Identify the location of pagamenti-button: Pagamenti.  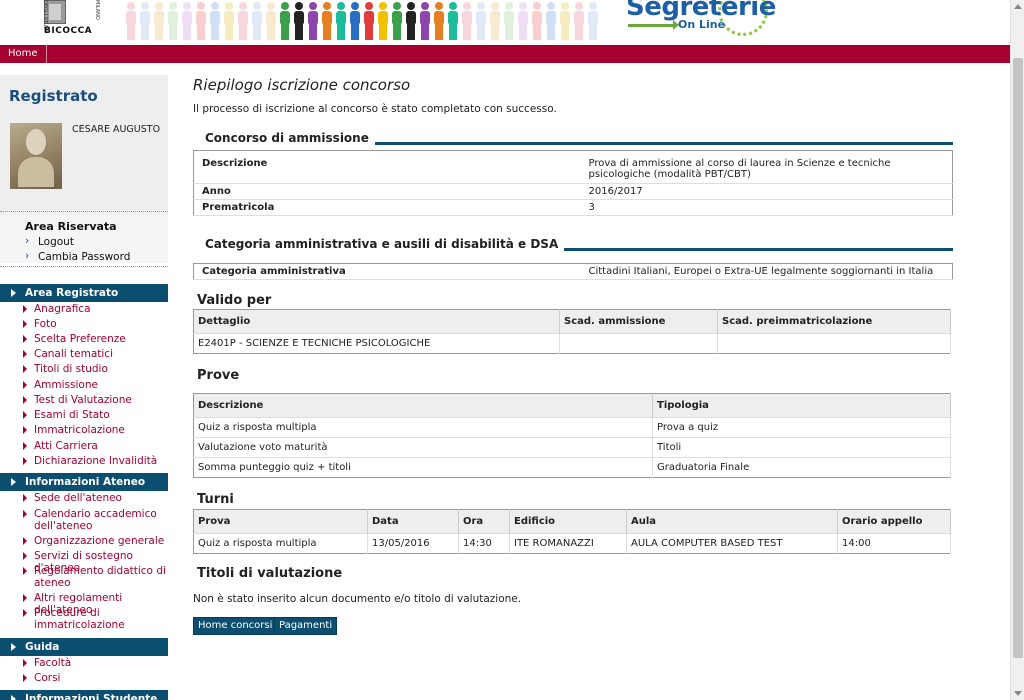
(306, 626).